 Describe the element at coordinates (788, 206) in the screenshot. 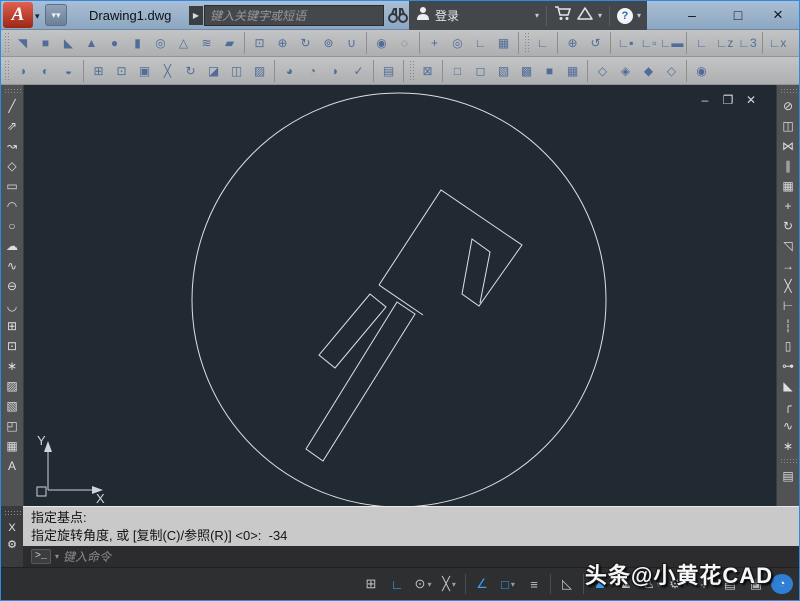

I see `move-button: +` at that location.